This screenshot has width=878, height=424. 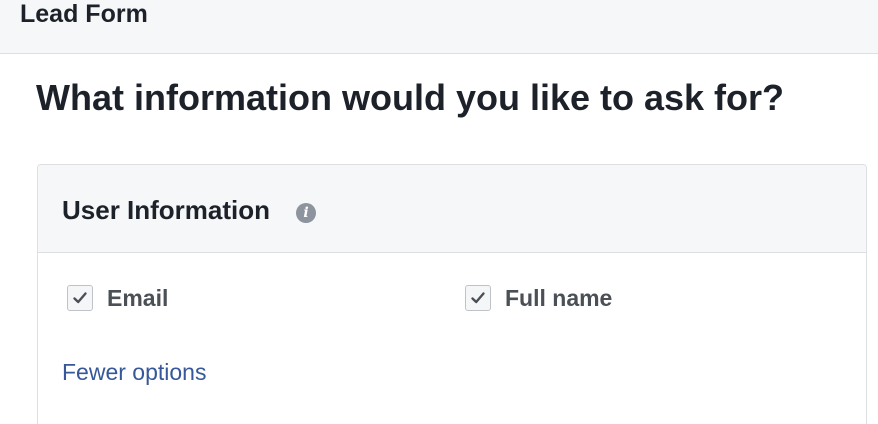 I want to click on fewer-options-link: Fewer options, so click(x=134, y=372).